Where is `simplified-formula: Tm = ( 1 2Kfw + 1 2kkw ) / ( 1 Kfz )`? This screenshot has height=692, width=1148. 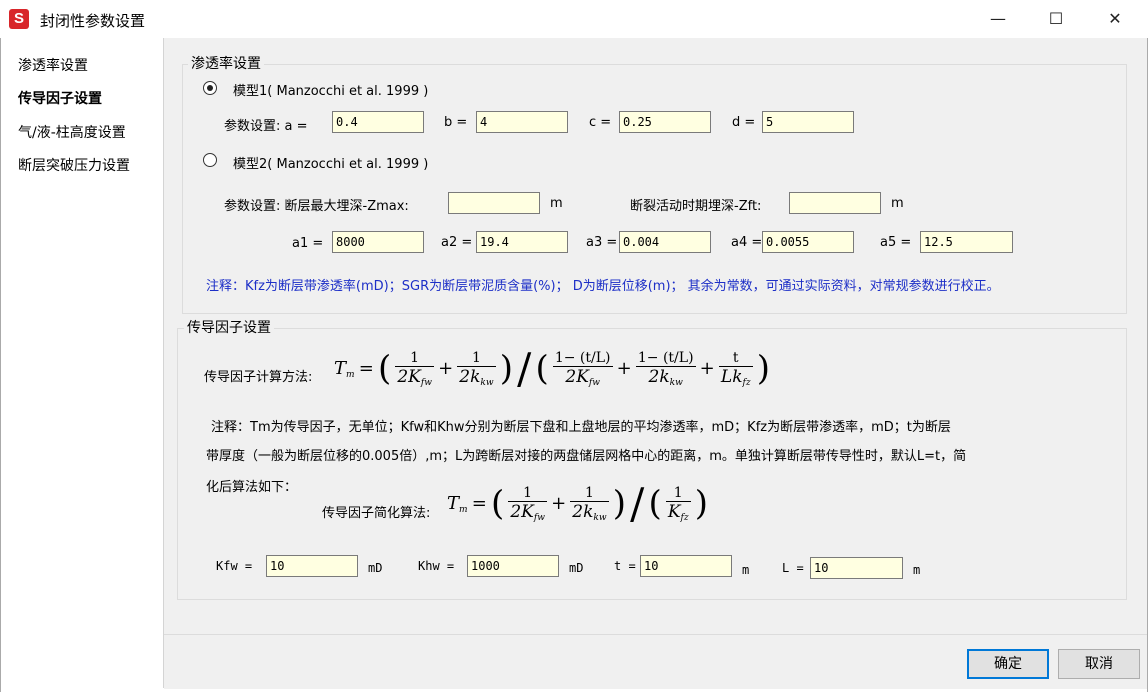 simplified-formula: Tm = ( 1 2Kfw + 1 2kkw ) / ( 1 Kfz ) is located at coordinates (578, 503).